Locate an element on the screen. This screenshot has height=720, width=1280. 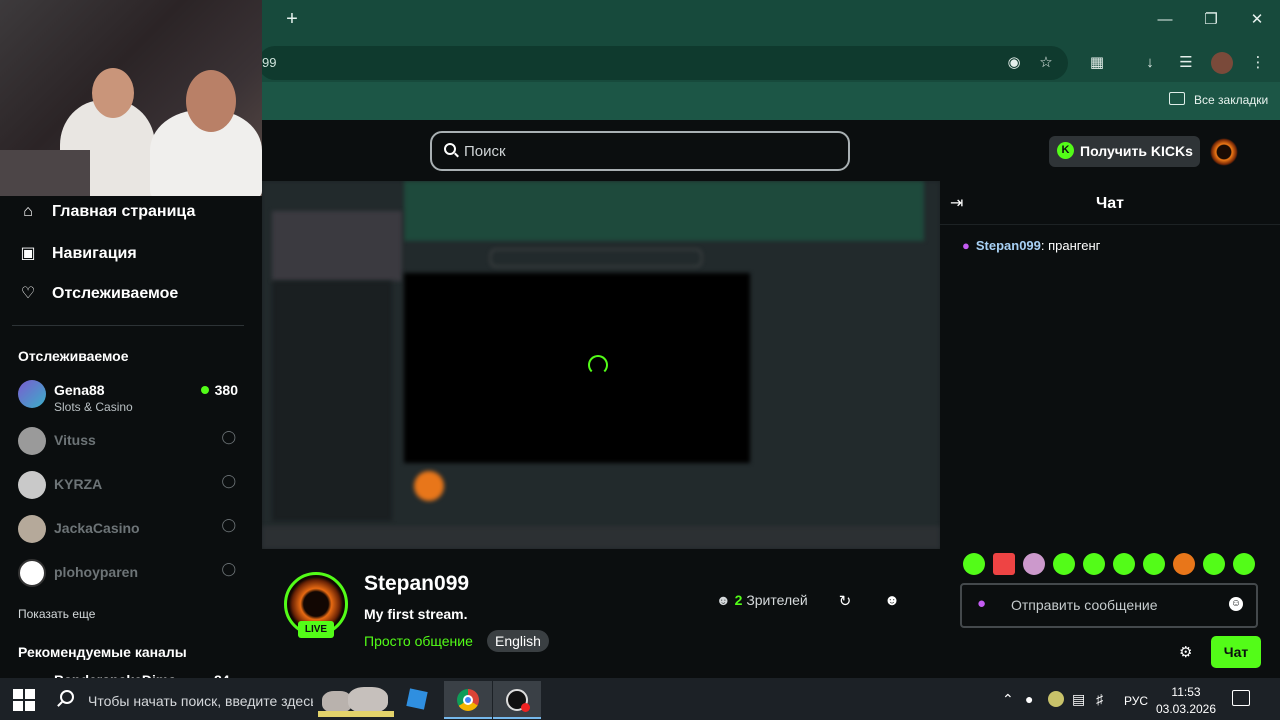
emoji-picker-icon: ☺ is located at coordinates (1236, 604).